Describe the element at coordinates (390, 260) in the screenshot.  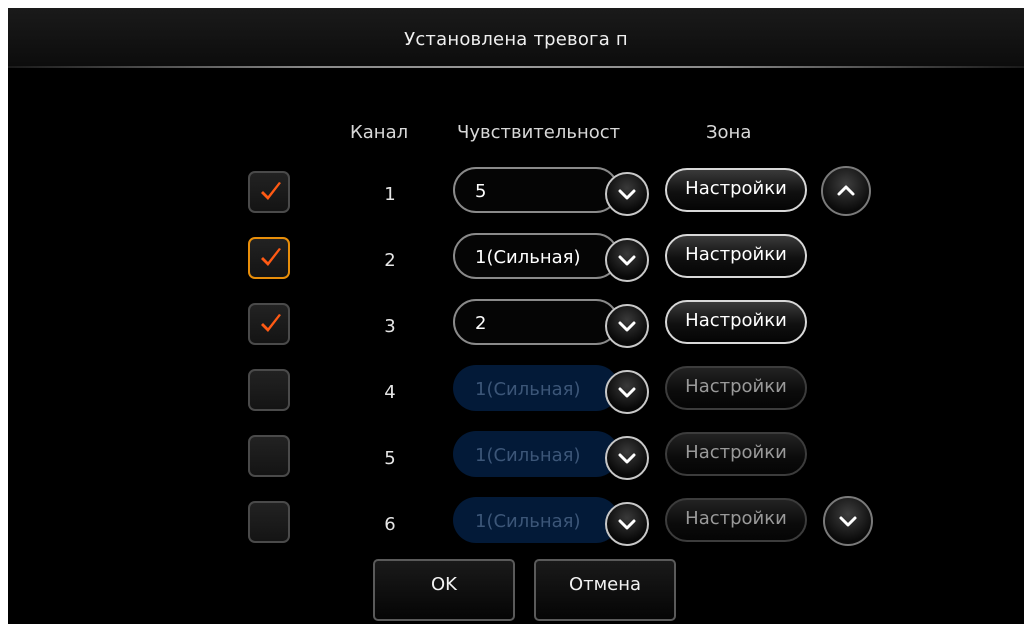
I see `channel-2-number: 2` at that location.